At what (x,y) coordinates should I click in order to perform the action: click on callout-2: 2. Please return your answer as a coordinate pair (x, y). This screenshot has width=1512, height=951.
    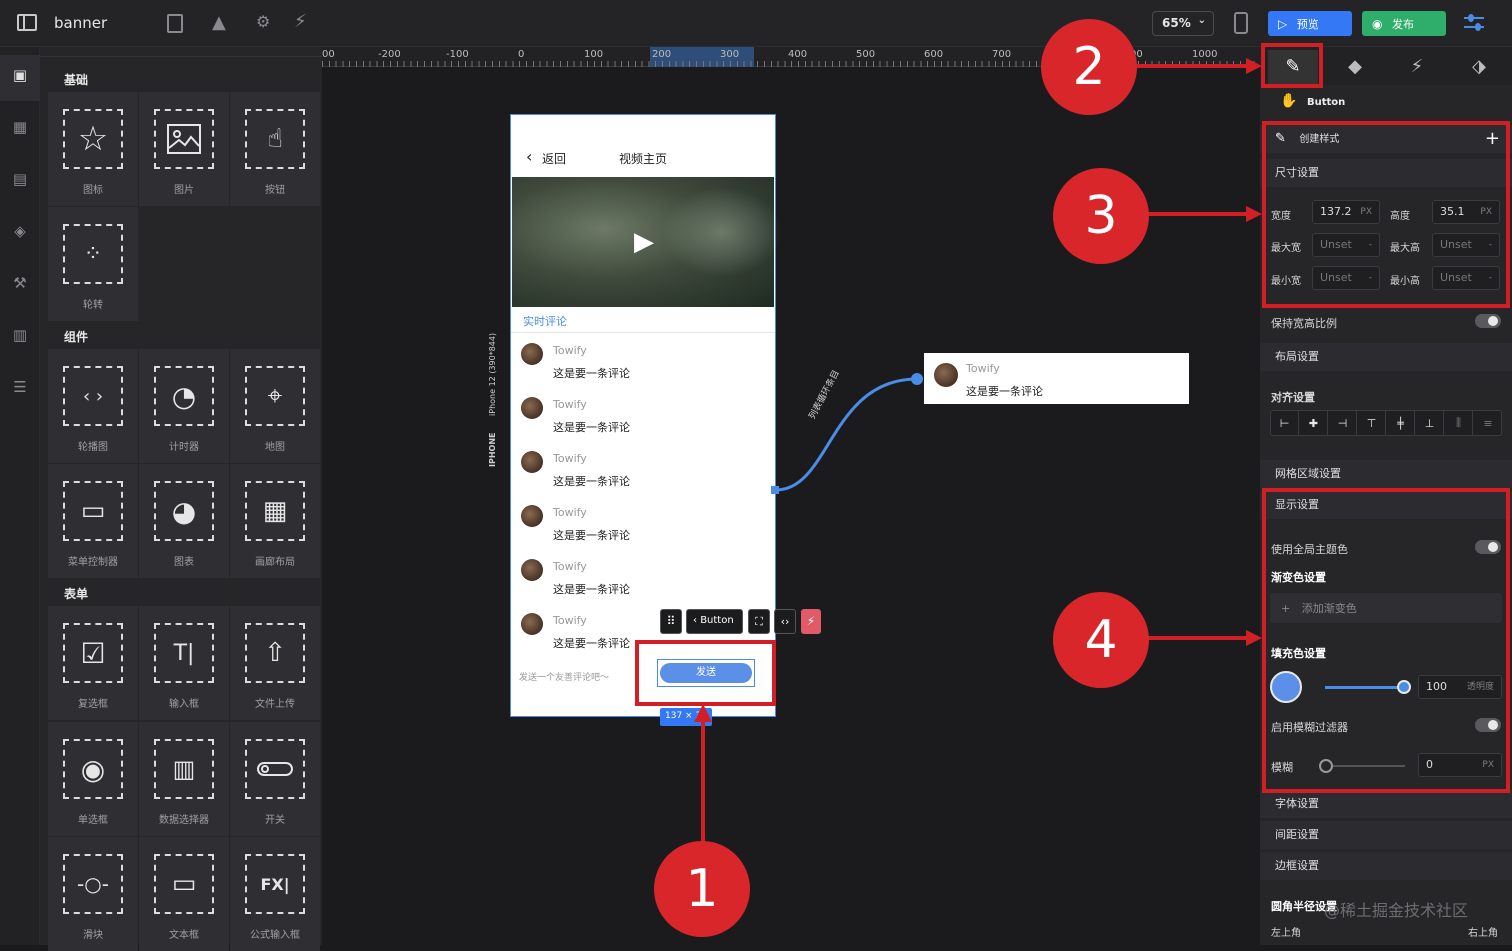
    Looking at the image, I should click on (1089, 67).